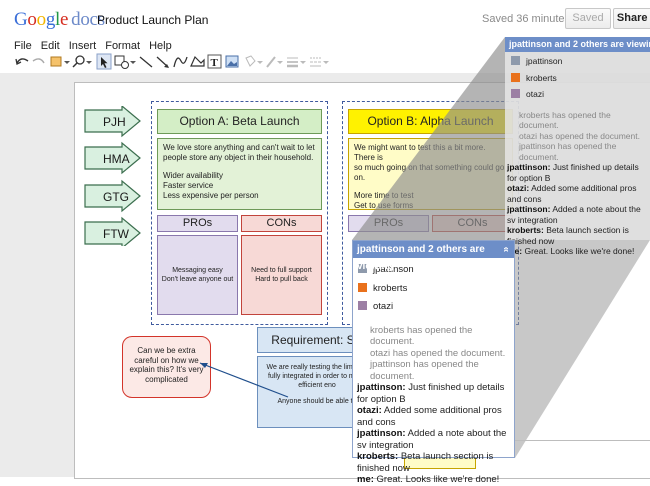  What do you see at coordinates (319, 62) in the screenshot?
I see `line-dash-icon` at bounding box center [319, 62].